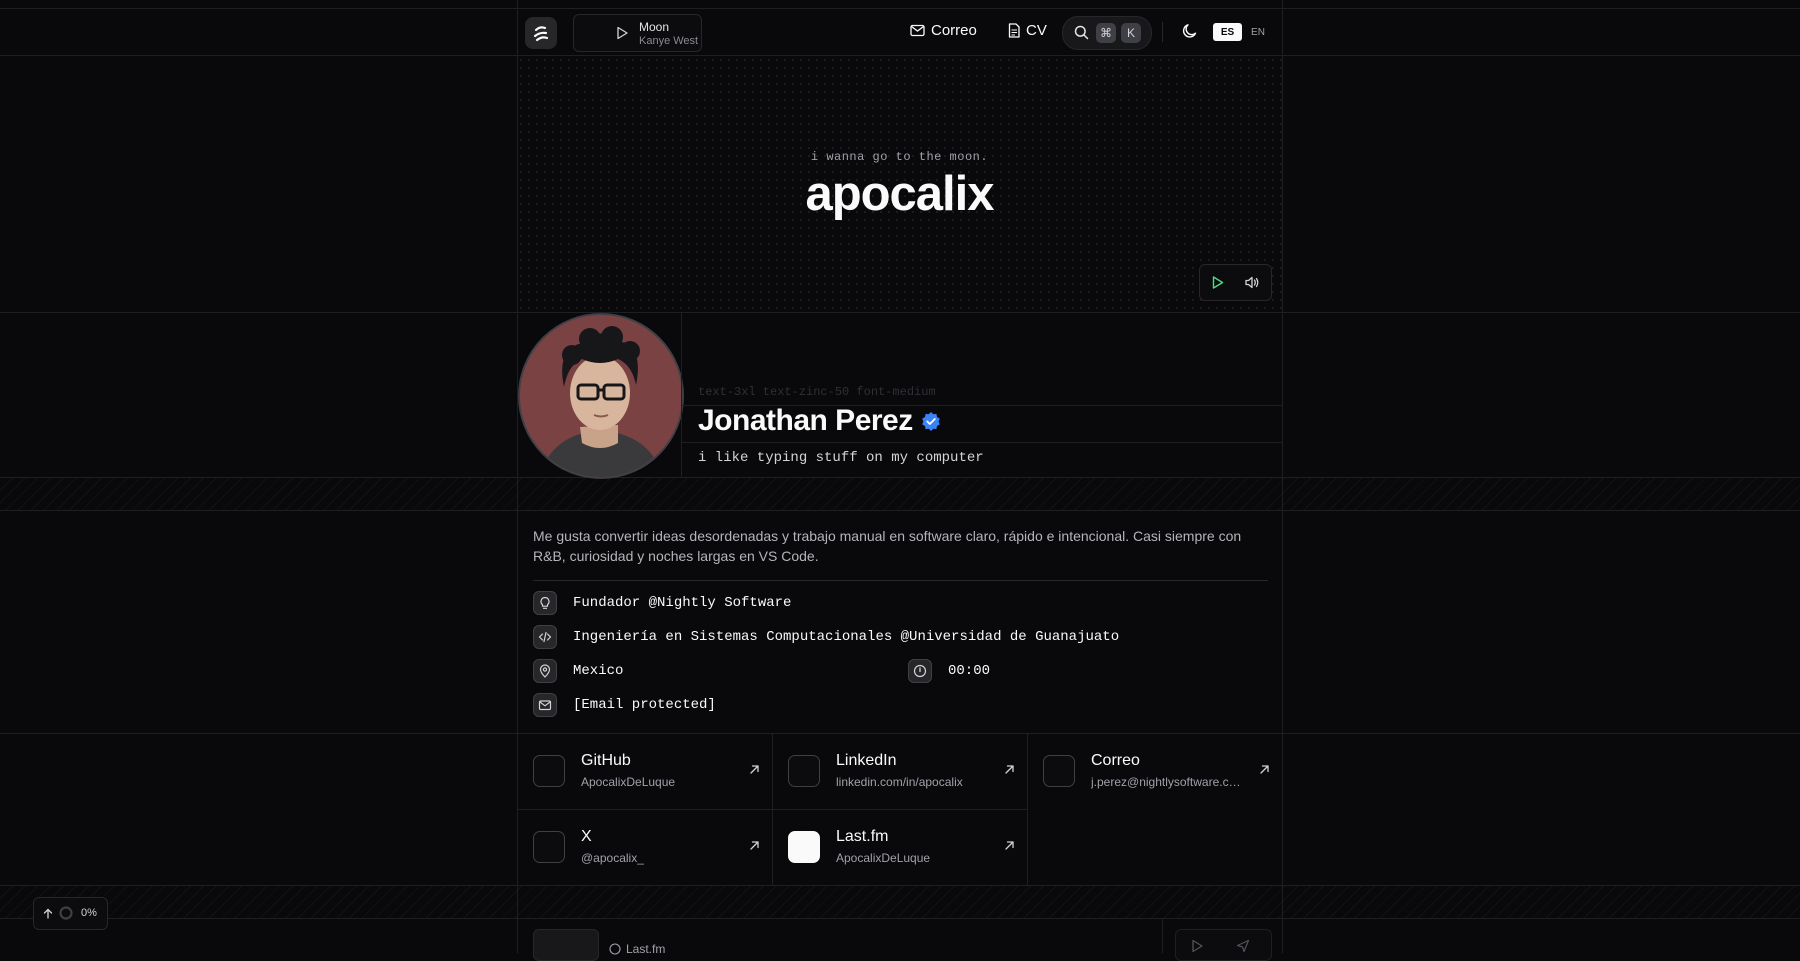 This screenshot has height=961, width=1800. Describe the element at coordinates (804, 771) in the screenshot. I see `linkedin-icon` at that location.